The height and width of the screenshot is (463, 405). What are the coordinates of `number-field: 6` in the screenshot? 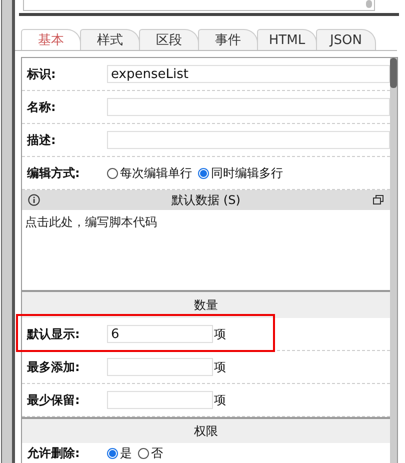 It's located at (160, 334).